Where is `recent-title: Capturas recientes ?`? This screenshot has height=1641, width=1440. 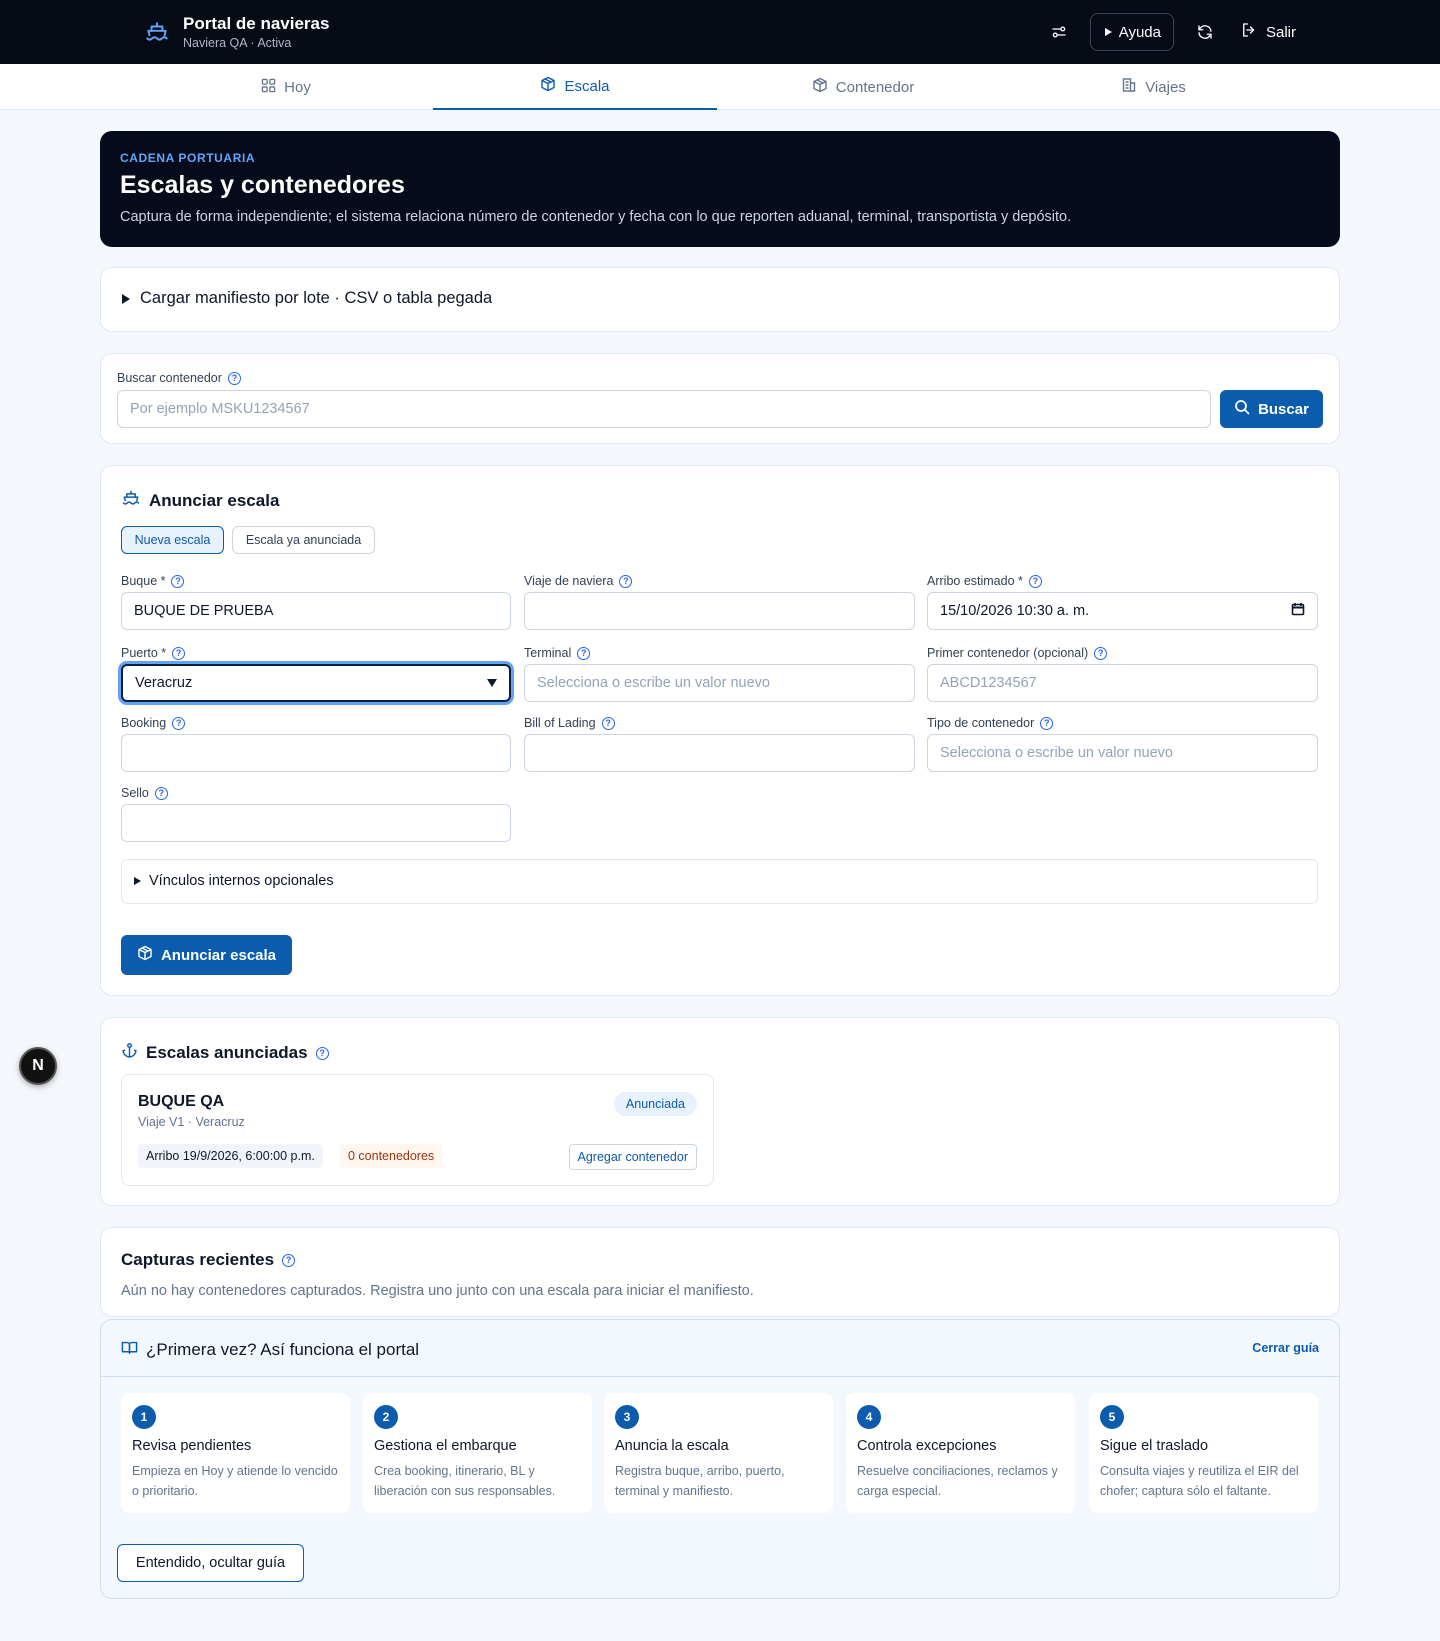 recent-title: Capturas recientes ? is located at coordinates (208, 1260).